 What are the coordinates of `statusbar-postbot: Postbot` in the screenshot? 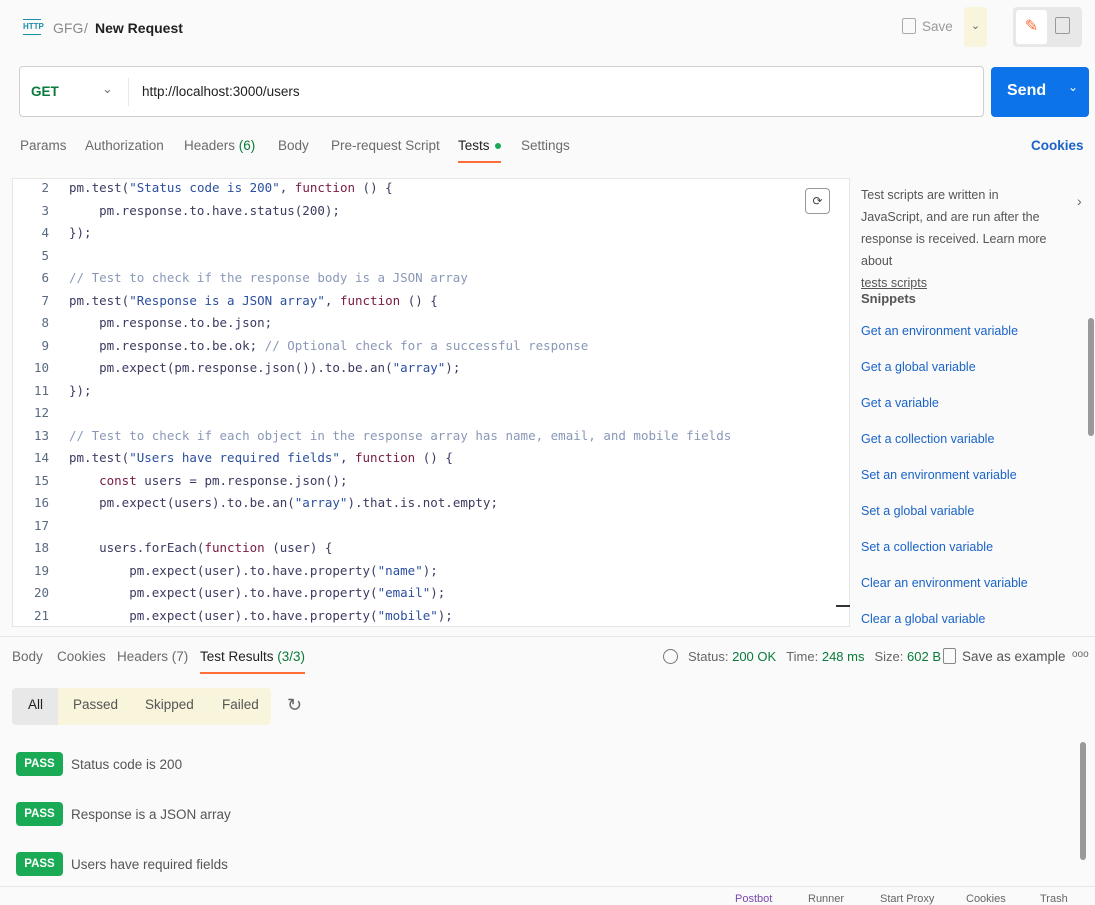 It's located at (753, 899).